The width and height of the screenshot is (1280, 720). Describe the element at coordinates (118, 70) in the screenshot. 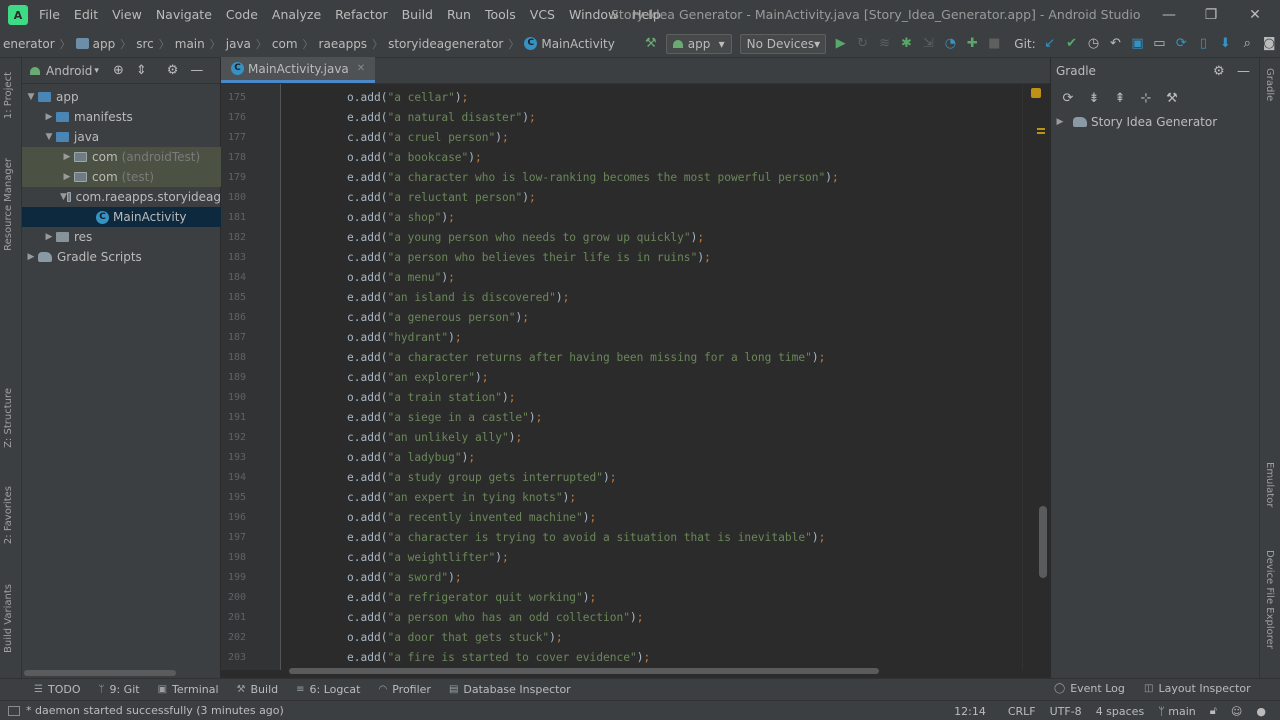

I see `locate-target-icon: ⊕` at that location.